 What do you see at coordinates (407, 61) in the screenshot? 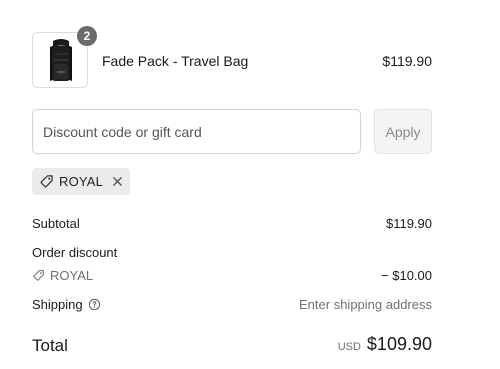
I see `product-price: $119.90` at bounding box center [407, 61].